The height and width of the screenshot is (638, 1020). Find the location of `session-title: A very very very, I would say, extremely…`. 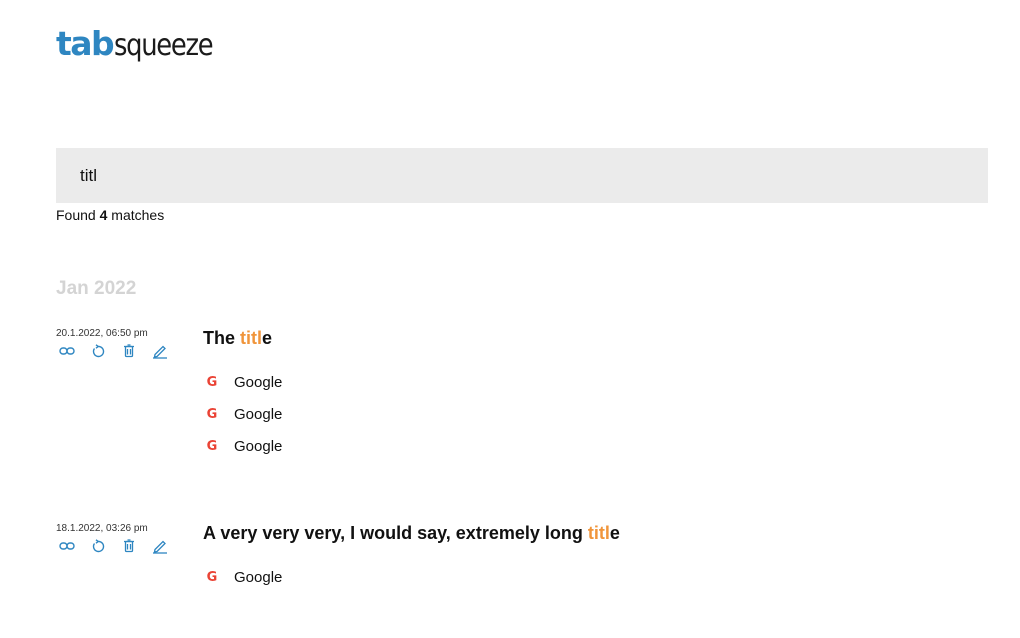

session-title: A very very very, I would say, extremely… is located at coordinates (411, 533).